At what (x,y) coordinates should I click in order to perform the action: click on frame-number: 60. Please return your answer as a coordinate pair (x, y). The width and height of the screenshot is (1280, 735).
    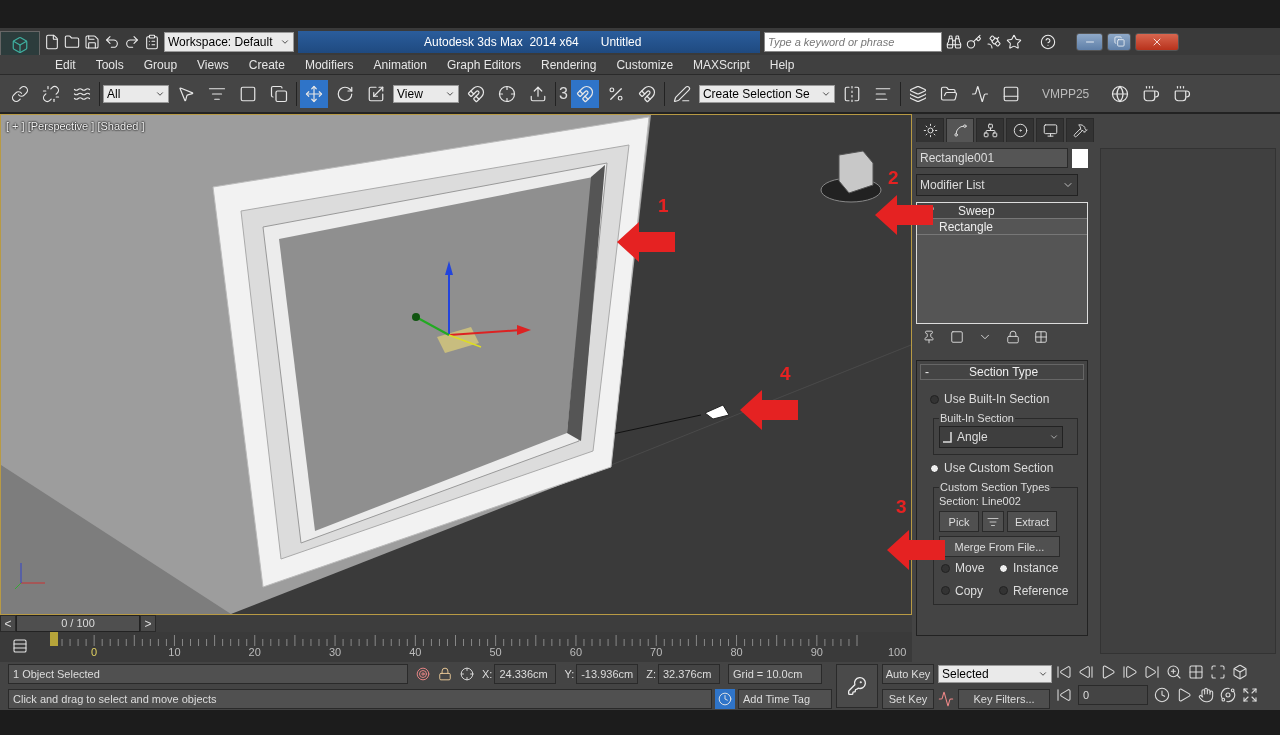
    Looking at the image, I should click on (576, 652).